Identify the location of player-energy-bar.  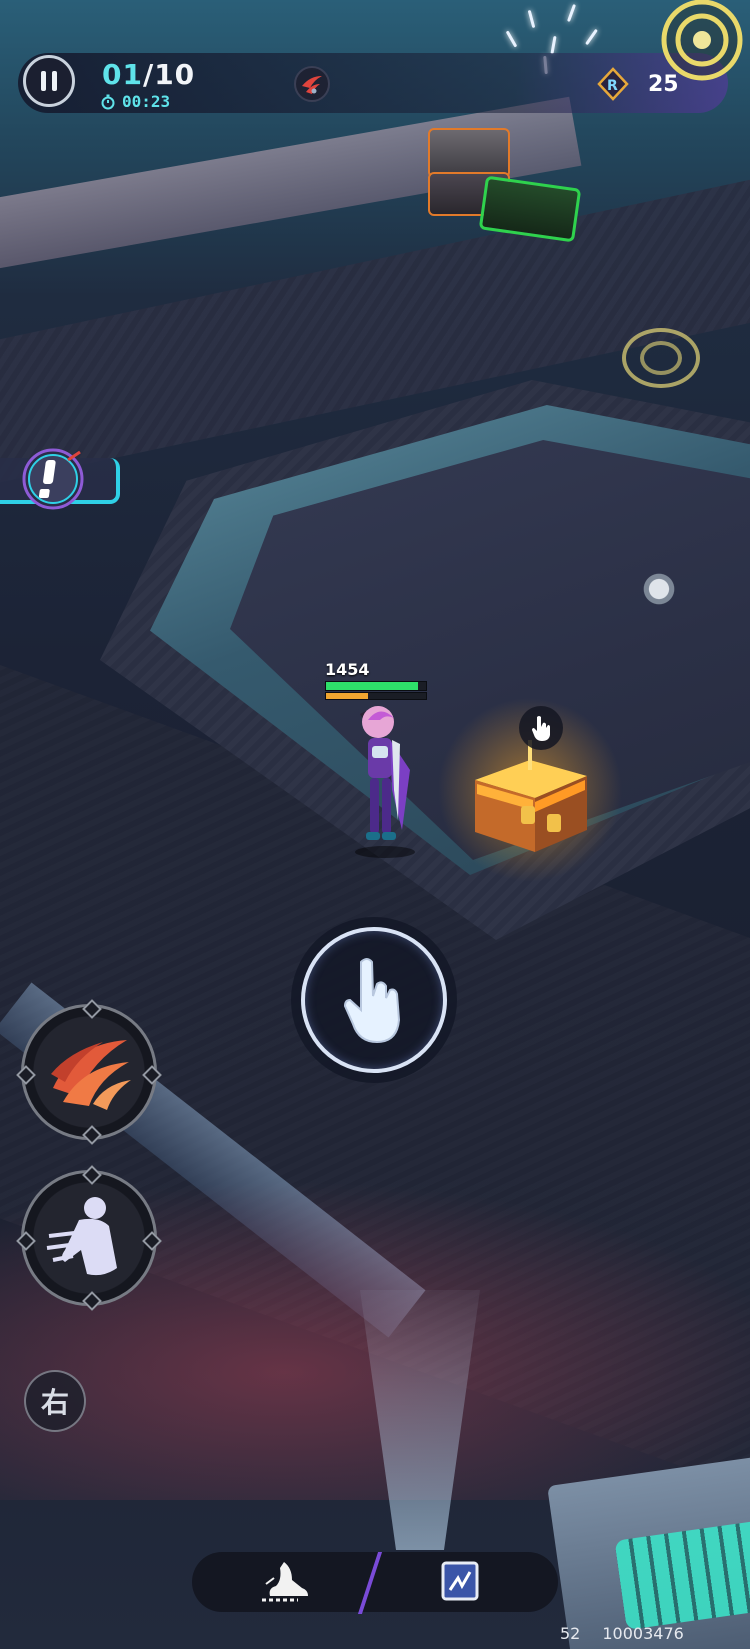
(376, 696).